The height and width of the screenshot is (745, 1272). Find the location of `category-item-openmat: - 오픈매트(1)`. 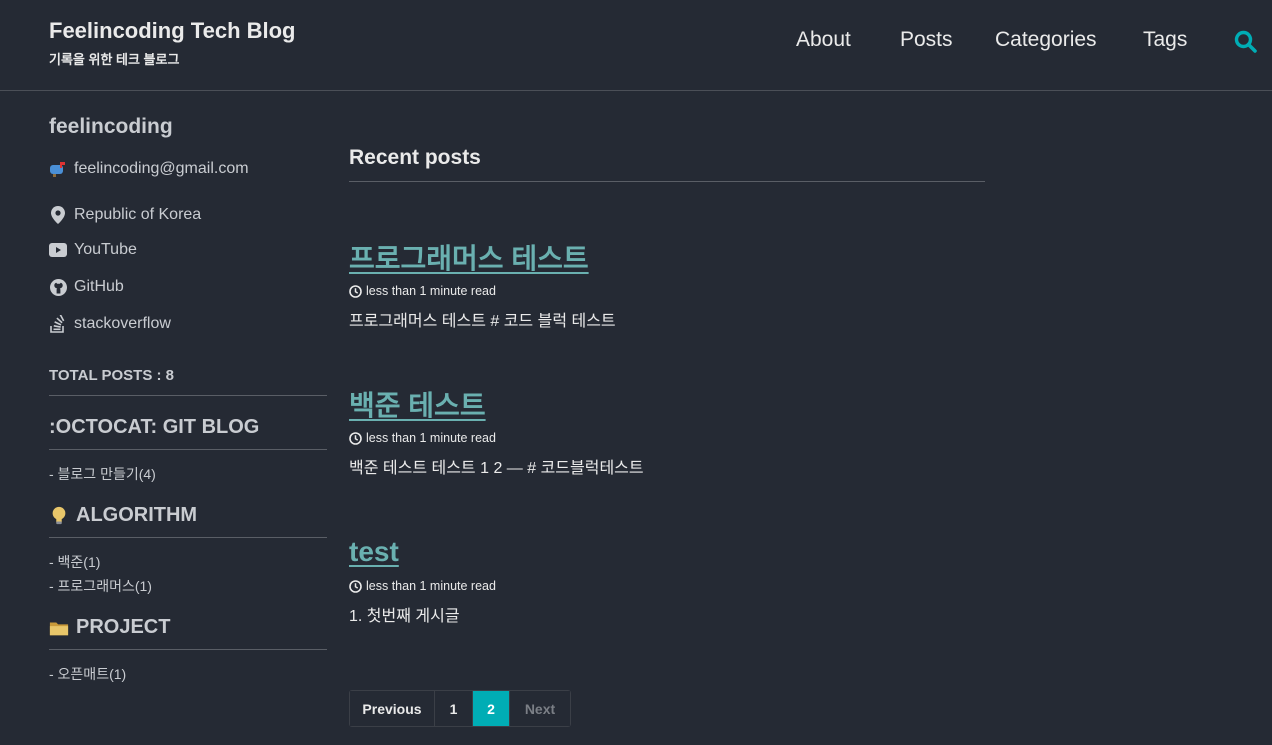

category-item-openmat: - 오픈매트(1) is located at coordinates (87, 674).